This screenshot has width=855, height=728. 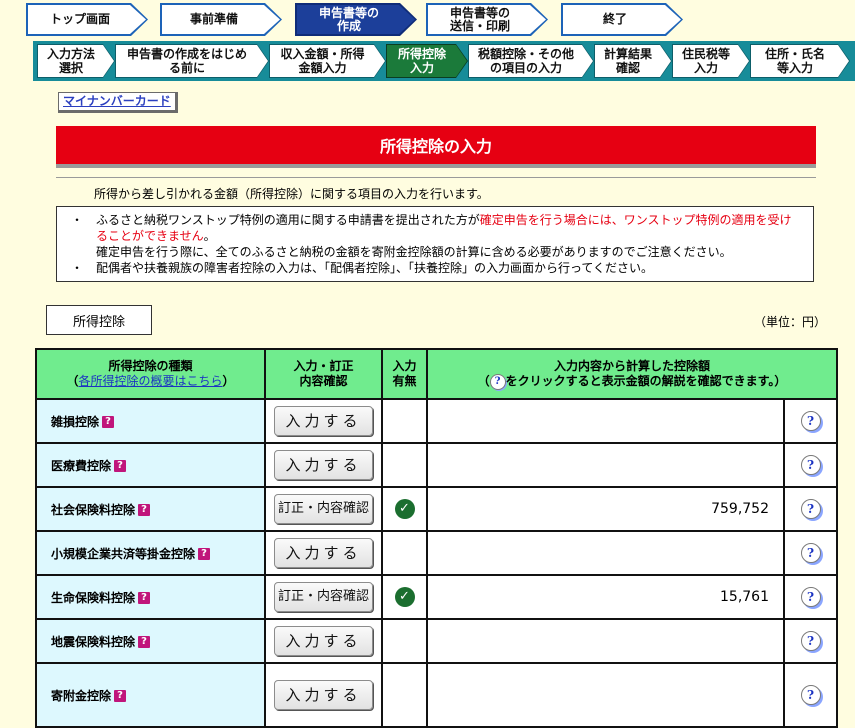 I want to click on top-step-label: トップ画面, so click(x=87, y=19).